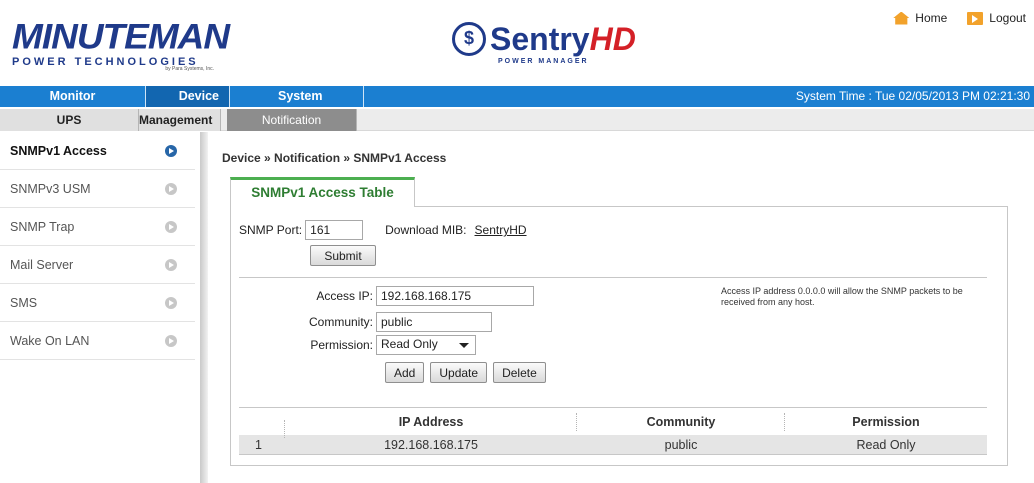  I want to click on column-header-ip-address: IP Address, so click(431, 421).